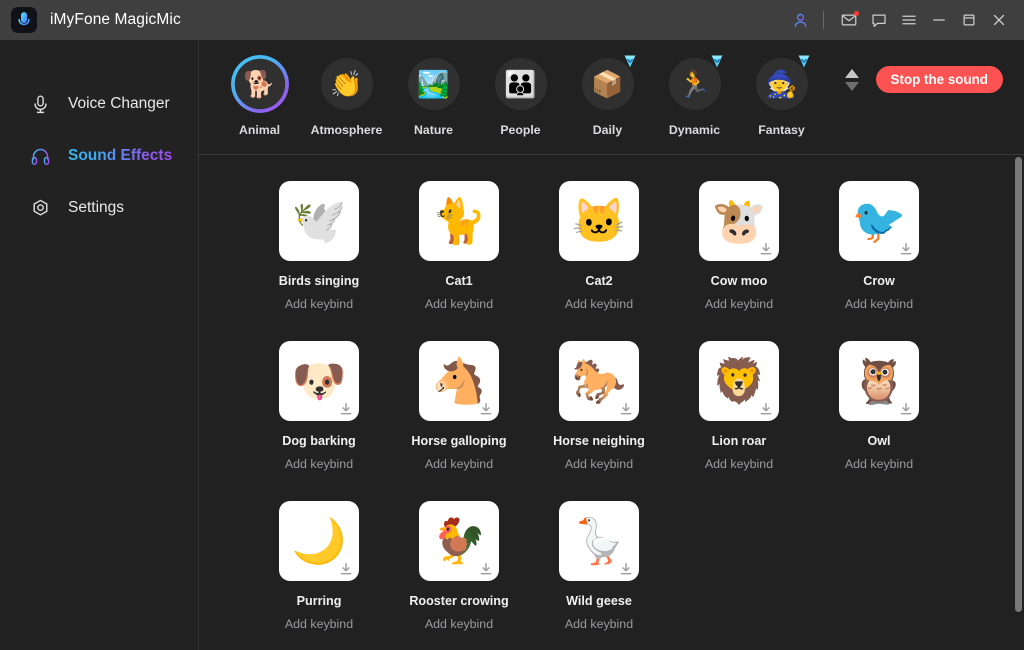  Describe the element at coordinates (599, 601) in the screenshot. I see `sound-title: Wild geese` at that location.